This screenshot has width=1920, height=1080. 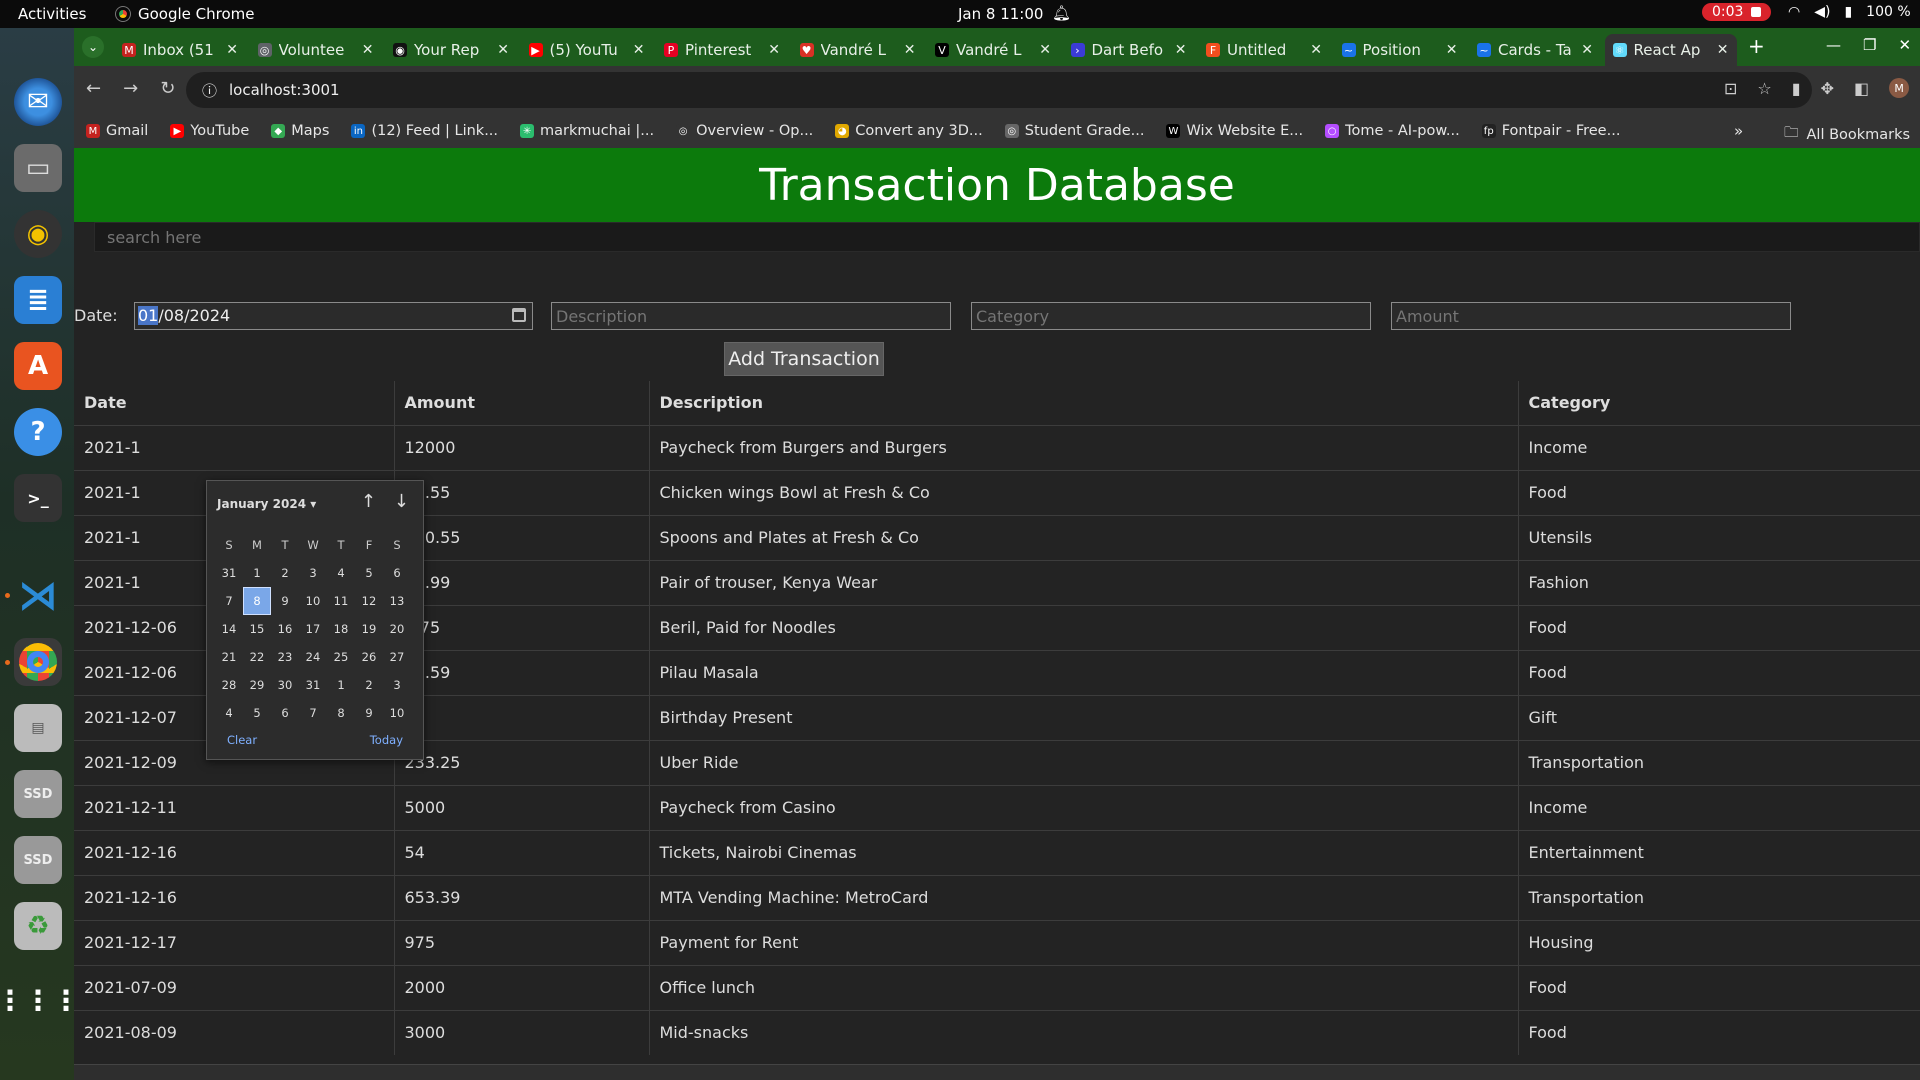 What do you see at coordinates (993, 50) in the screenshot?
I see `browser-tab: V Vandré L ✕` at bounding box center [993, 50].